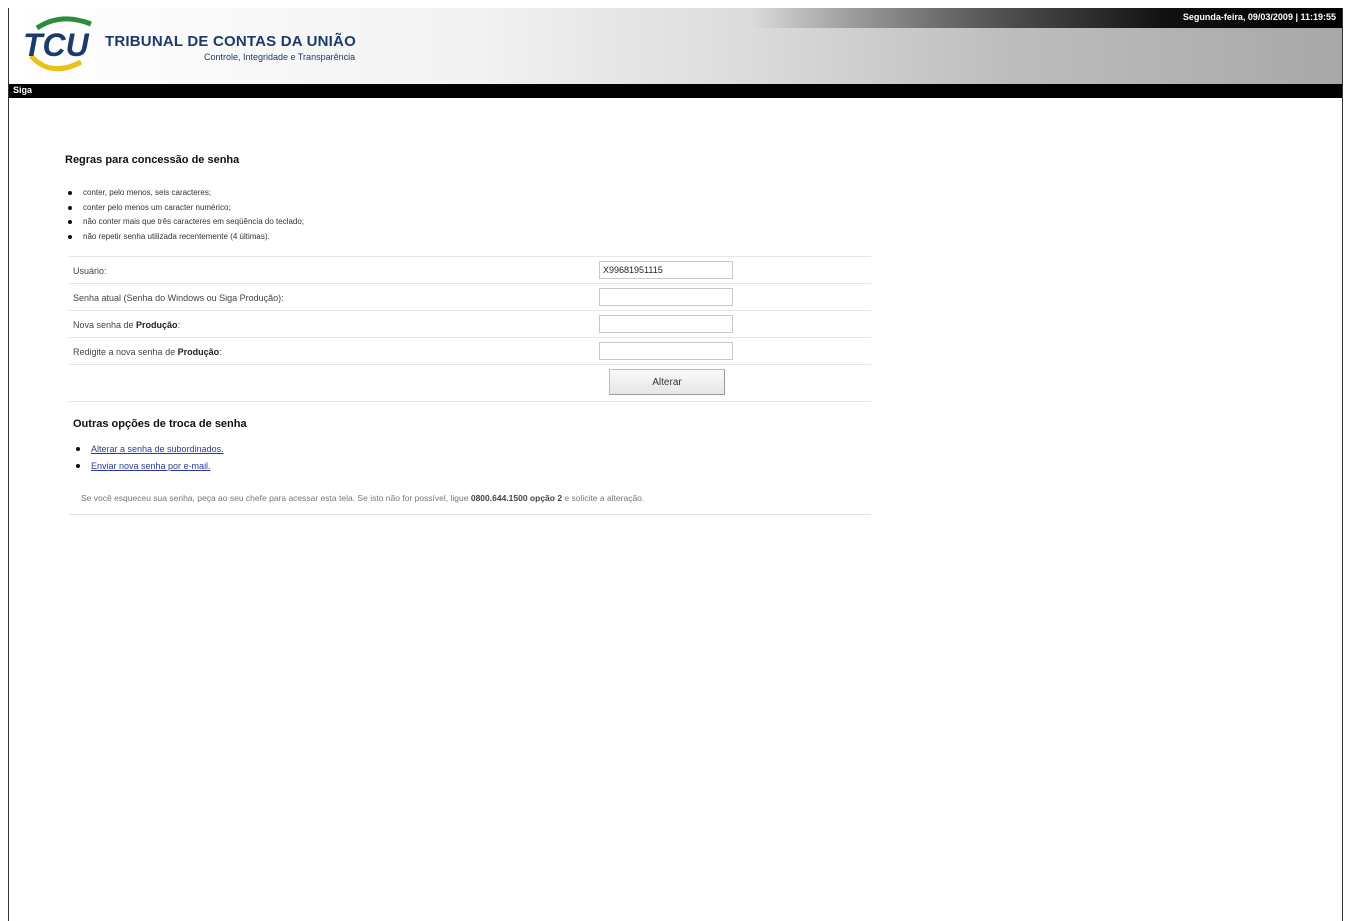 The image size is (1351, 921). What do you see at coordinates (666, 270) in the screenshot?
I see `user-input` at bounding box center [666, 270].